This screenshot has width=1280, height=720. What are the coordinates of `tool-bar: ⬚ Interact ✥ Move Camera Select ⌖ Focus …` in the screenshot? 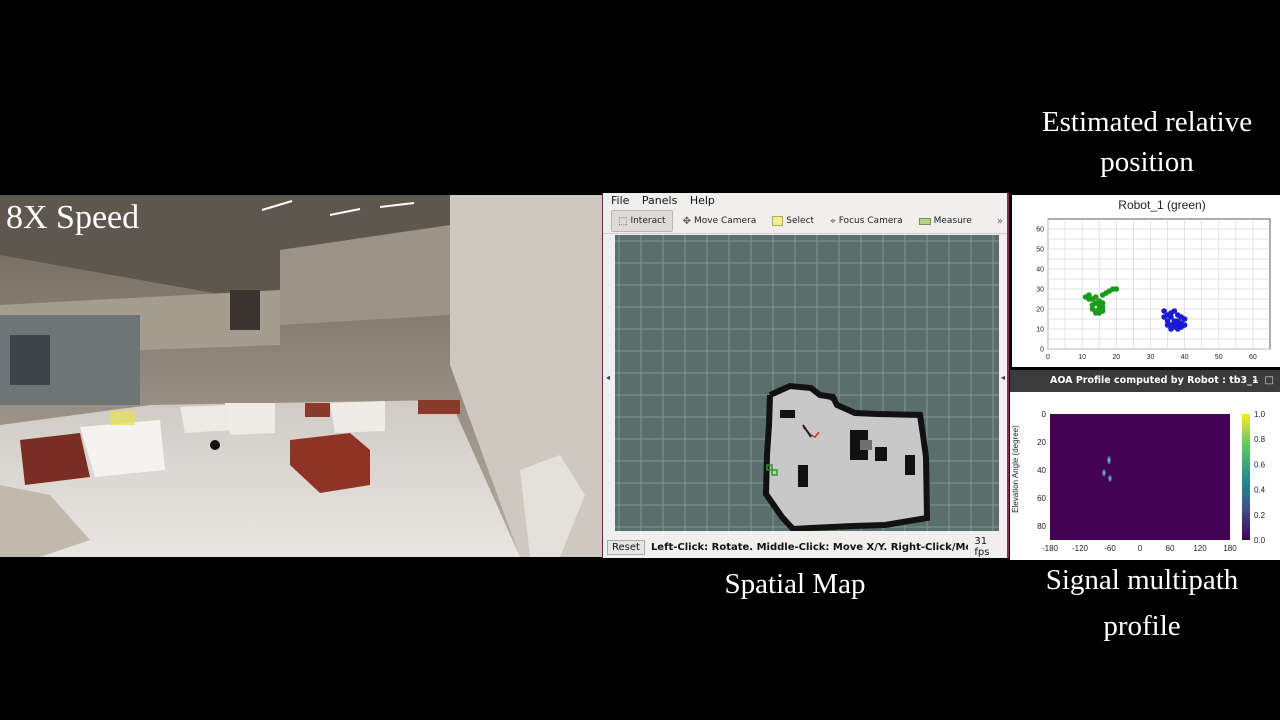 It's located at (805, 221).